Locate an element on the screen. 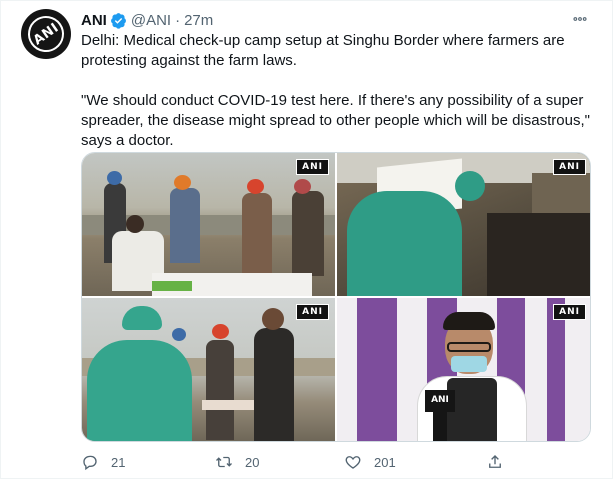 The height and width of the screenshot is (479, 613). photo-medicine-distribution: ANI is located at coordinates (208, 369).